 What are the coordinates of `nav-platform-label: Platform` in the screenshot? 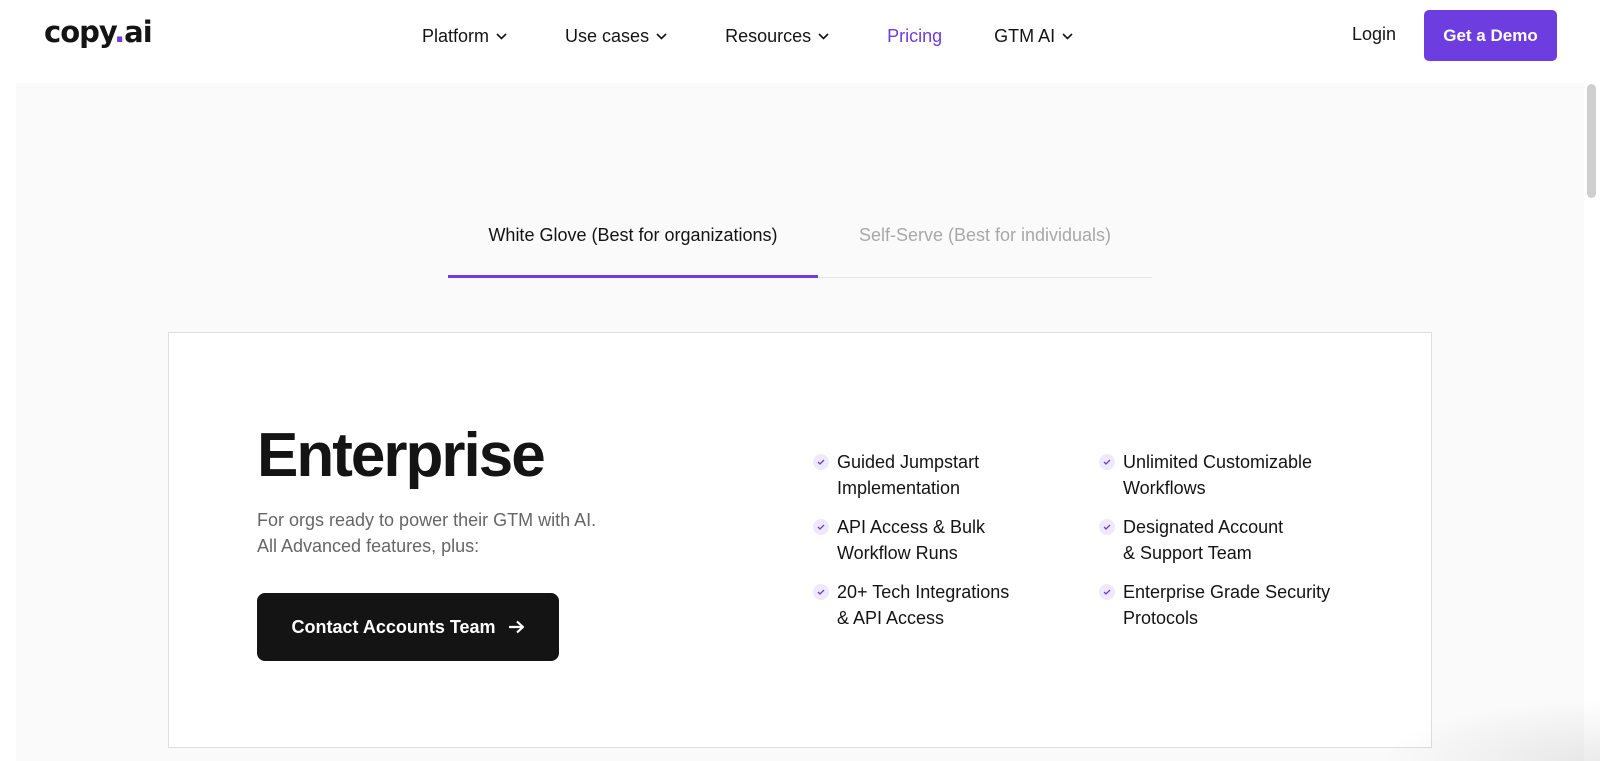 It's located at (456, 35).